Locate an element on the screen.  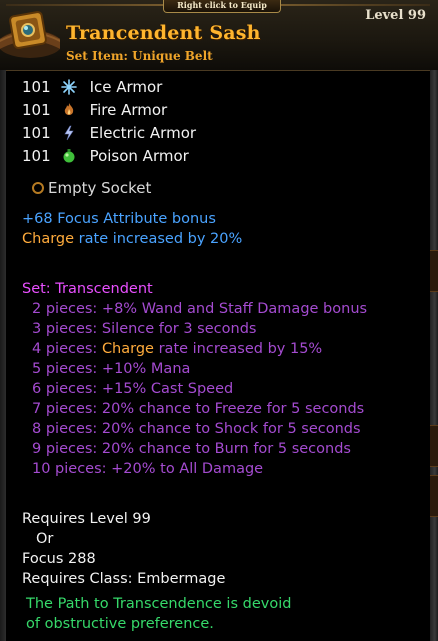
set-piece-line: 6 pieces: +15% Cast Speed is located at coordinates (132, 389).